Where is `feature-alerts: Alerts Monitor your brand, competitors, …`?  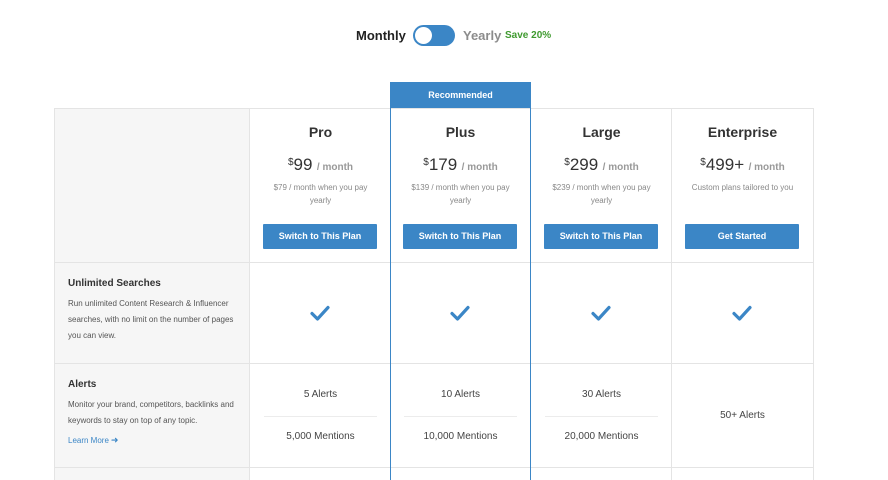 feature-alerts: Alerts Monitor your brand, competitors, … is located at coordinates (153, 413).